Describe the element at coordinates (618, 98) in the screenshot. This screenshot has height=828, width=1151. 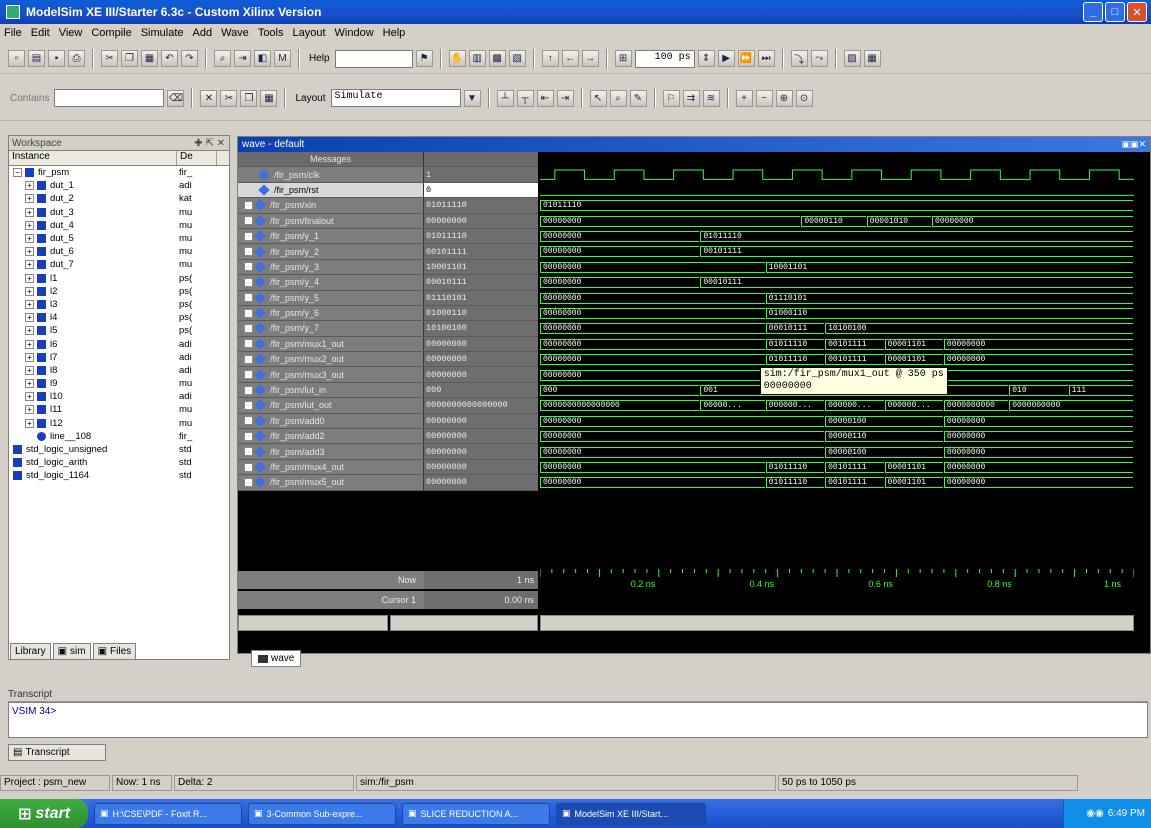
I see `zoom-mode-icon: ⌕` at that location.